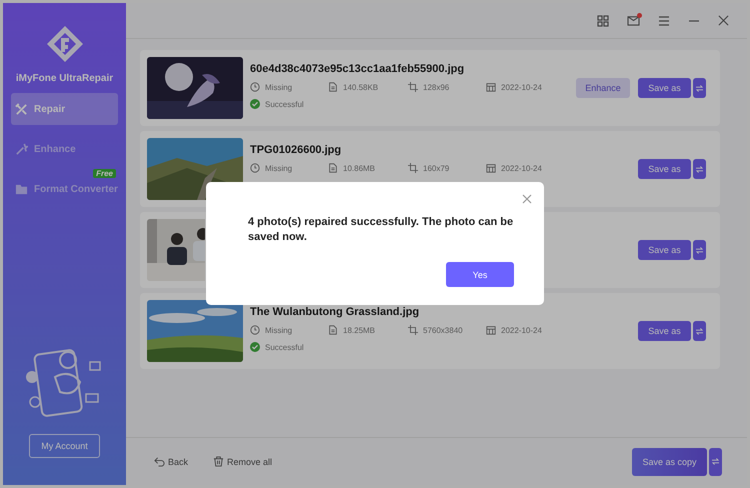  Describe the element at coordinates (104, 173) in the screenshot. I see `free-badge: Free` at that location.